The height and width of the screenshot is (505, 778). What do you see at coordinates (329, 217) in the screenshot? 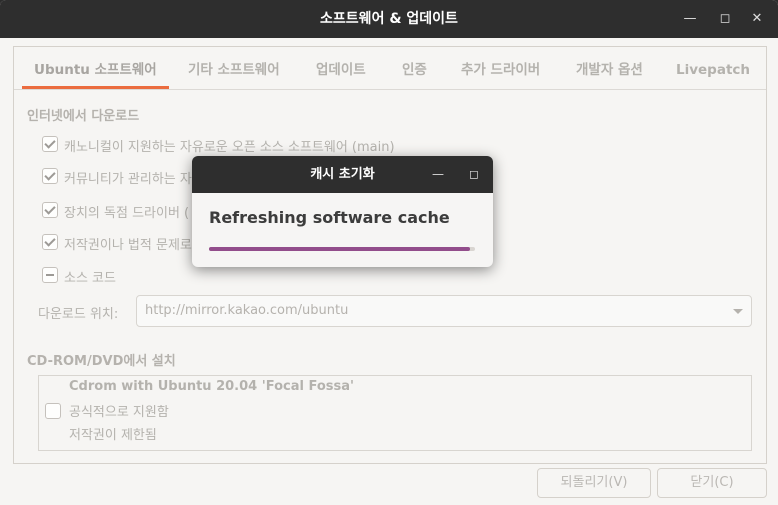
I see `dialog-message: Refreshing software cache` at bounding box center [329, 217].